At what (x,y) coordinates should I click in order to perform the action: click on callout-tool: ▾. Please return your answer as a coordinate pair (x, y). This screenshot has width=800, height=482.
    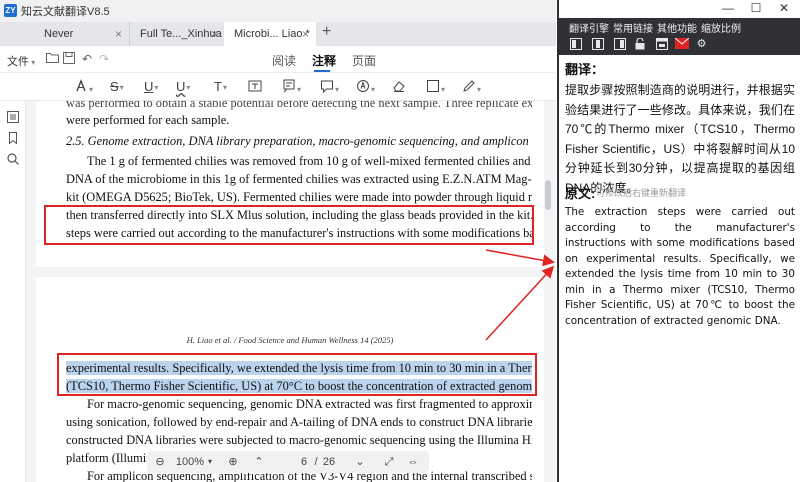
    Looking at the image, I should click on (291, 87).